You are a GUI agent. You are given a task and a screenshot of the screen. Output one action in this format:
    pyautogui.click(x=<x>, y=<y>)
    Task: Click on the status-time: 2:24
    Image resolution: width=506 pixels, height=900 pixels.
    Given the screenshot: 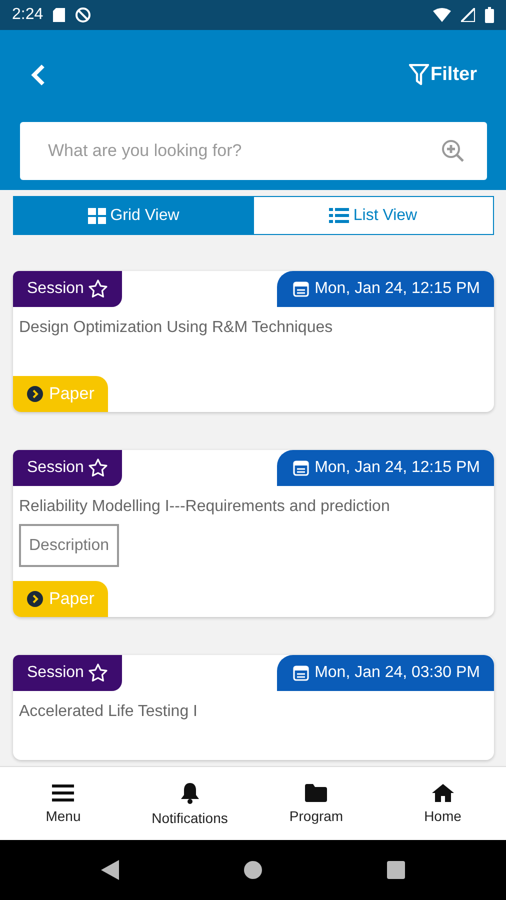 What is the action you would take?
    pyautogui.click(x=28, y=15)
    